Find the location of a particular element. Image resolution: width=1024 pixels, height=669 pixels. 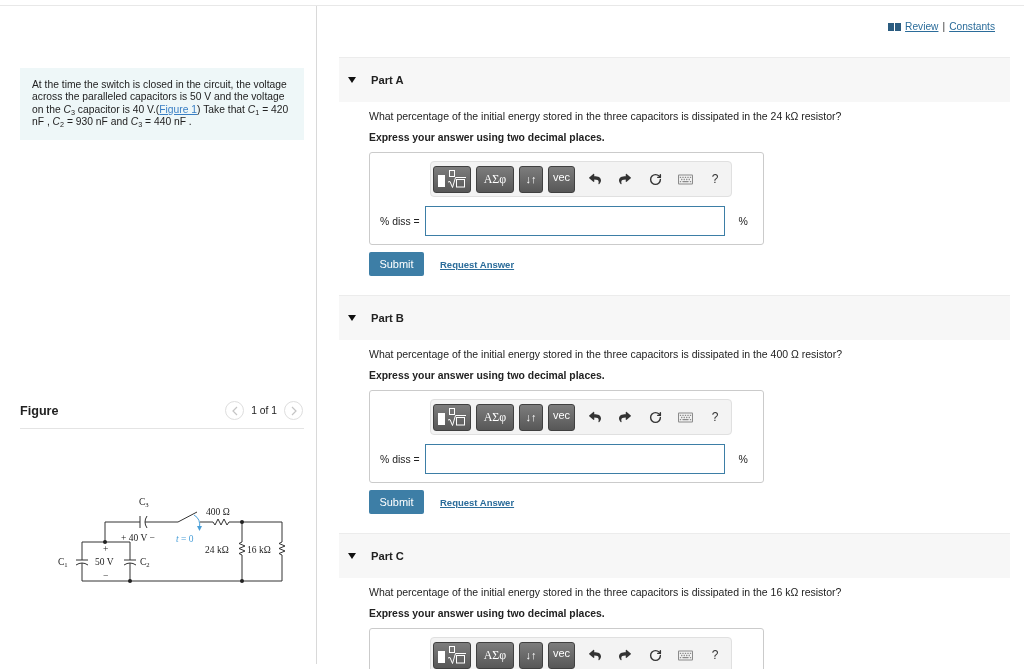

circuit-label: C$_{1}$ is located at coordinates (63, 561).